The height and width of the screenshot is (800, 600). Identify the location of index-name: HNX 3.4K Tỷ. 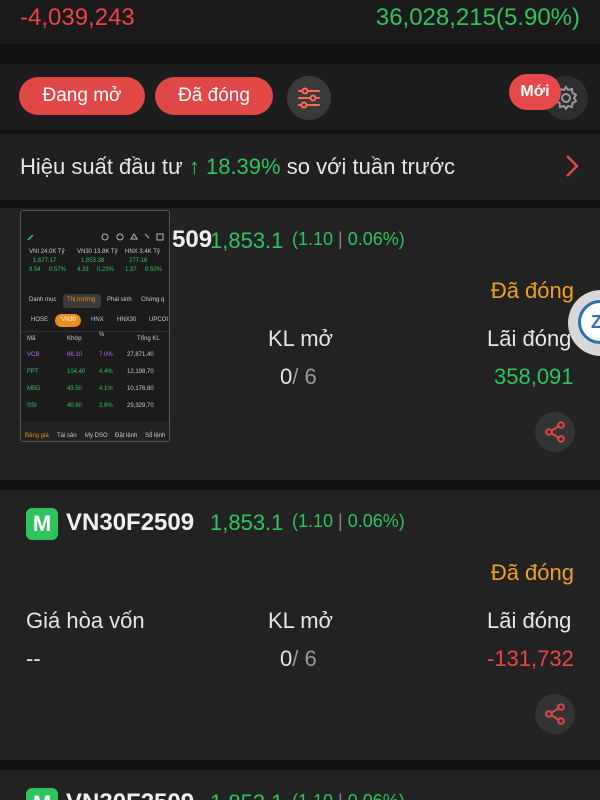
(142, 252).